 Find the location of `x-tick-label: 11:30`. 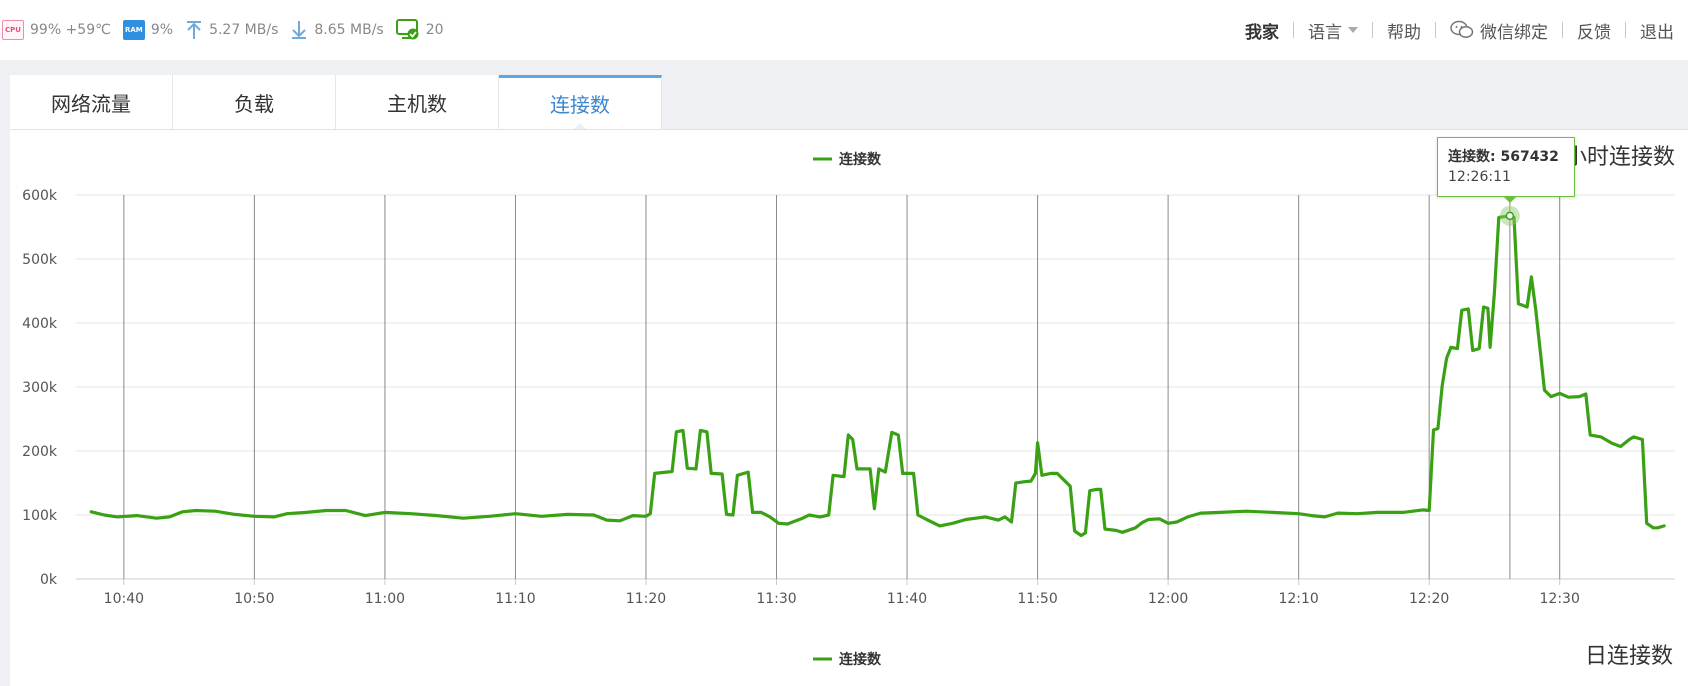

x-tick-label: 11:30 is located at coordinates (776, 599).